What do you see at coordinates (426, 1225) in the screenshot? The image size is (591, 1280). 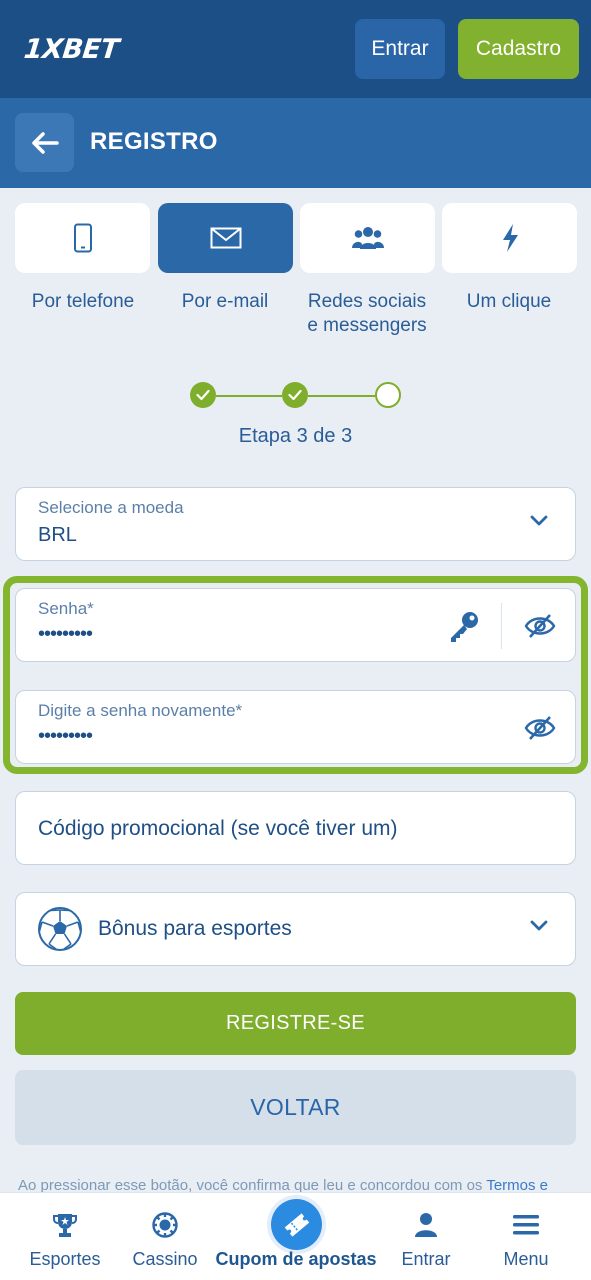 I see `user-icon` at bounding box center [426, 1225].